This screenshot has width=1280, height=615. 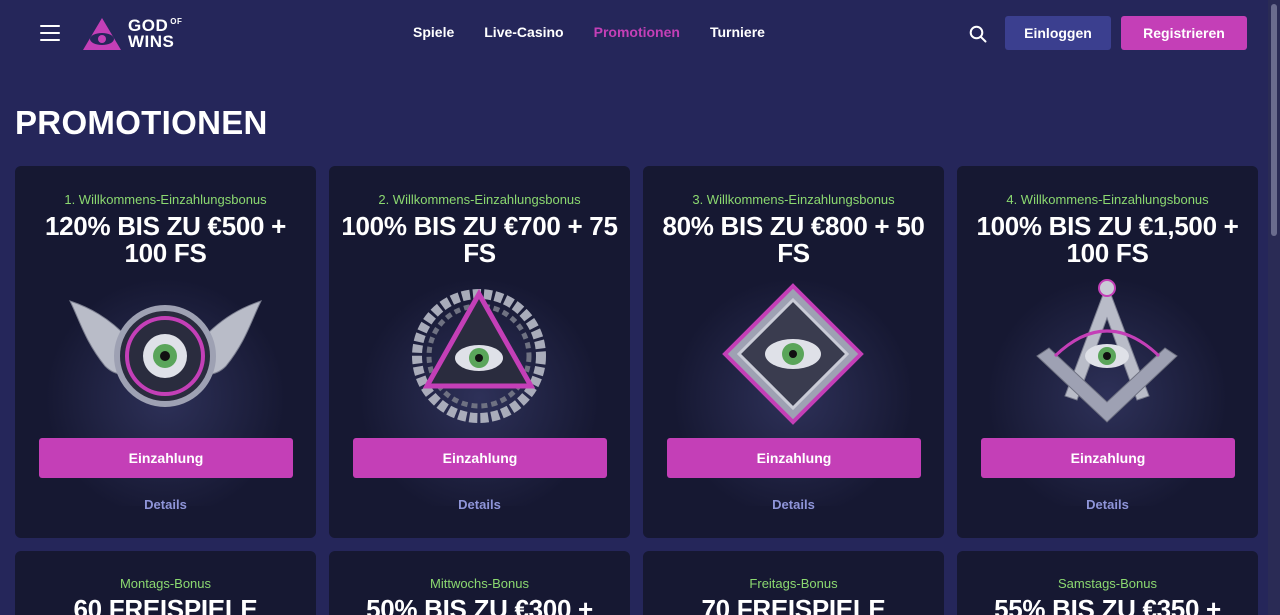 What do you see at coordinates (978, 34) in the screenshot?
I see `search-icon` at bounding box center [978, 34].